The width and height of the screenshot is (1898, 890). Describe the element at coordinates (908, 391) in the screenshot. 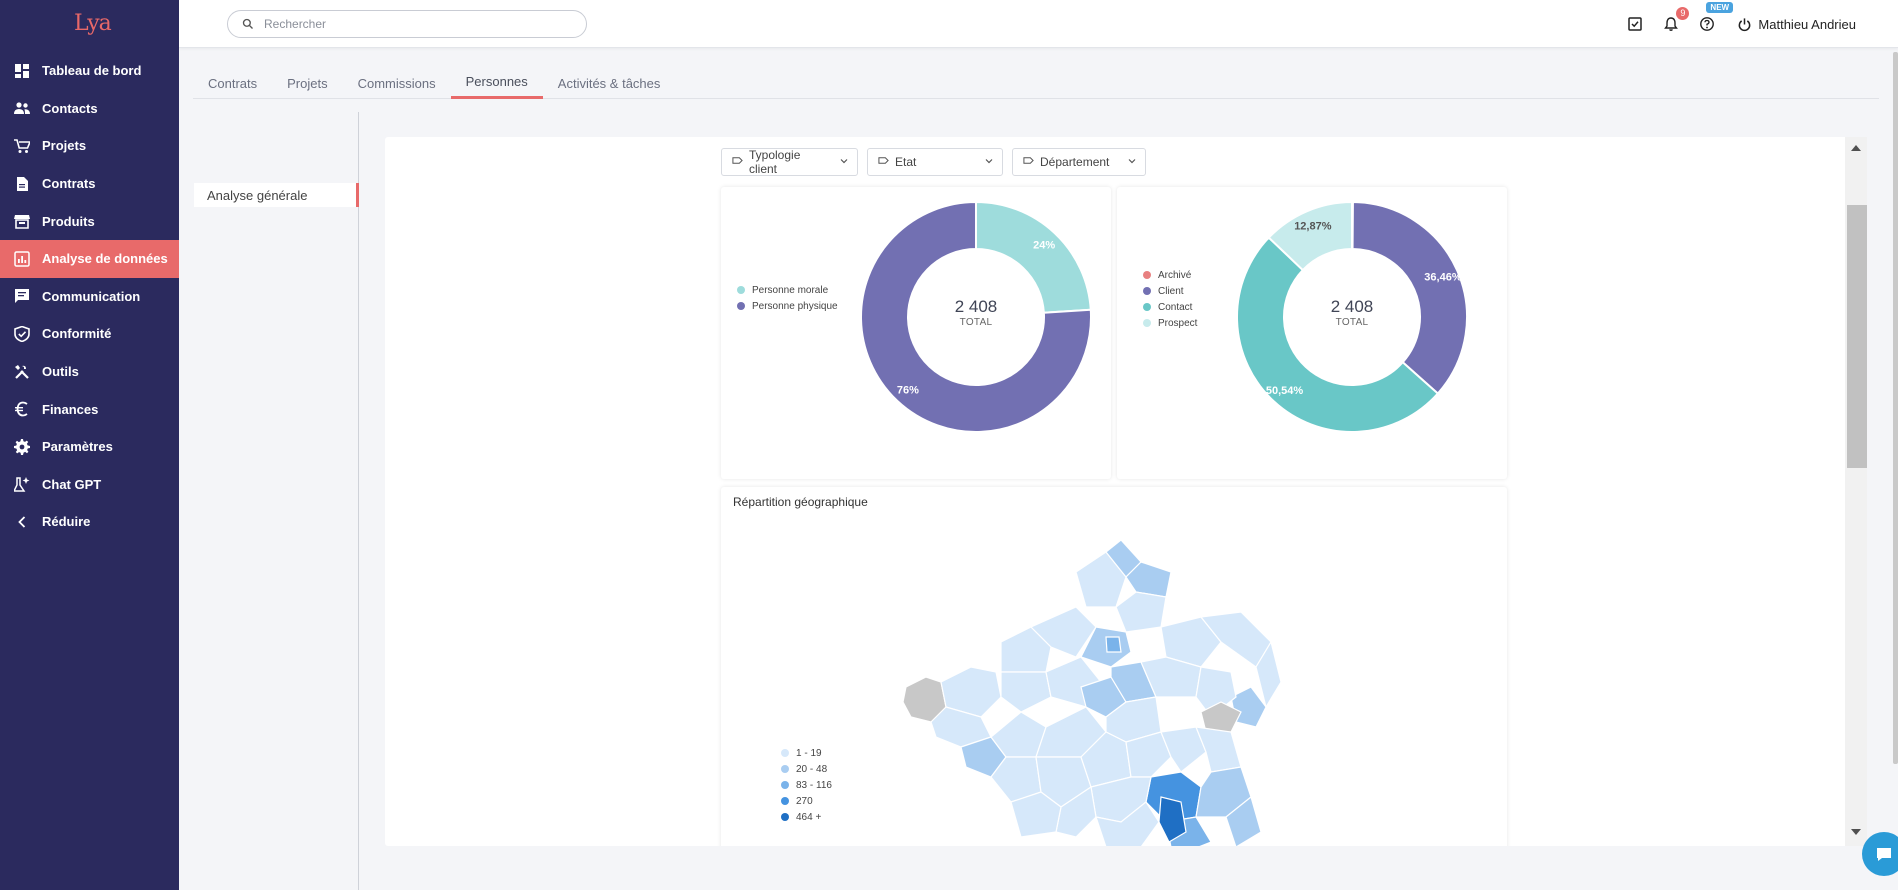

I see `donut-slice-label: 76%` at that location.